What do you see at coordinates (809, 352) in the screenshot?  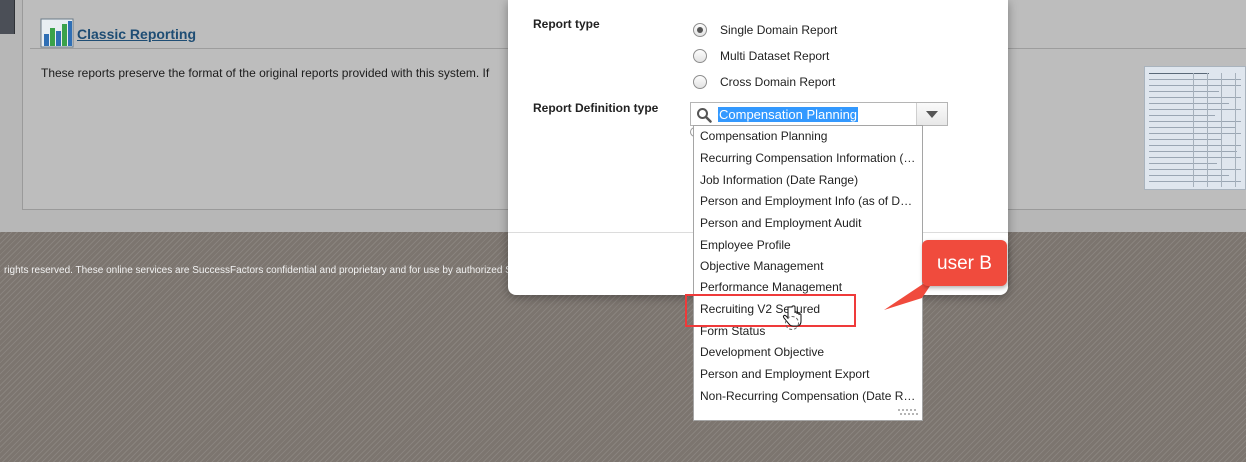 I see `dropdown-option: Development Objective` at bounding box center [809, 352].